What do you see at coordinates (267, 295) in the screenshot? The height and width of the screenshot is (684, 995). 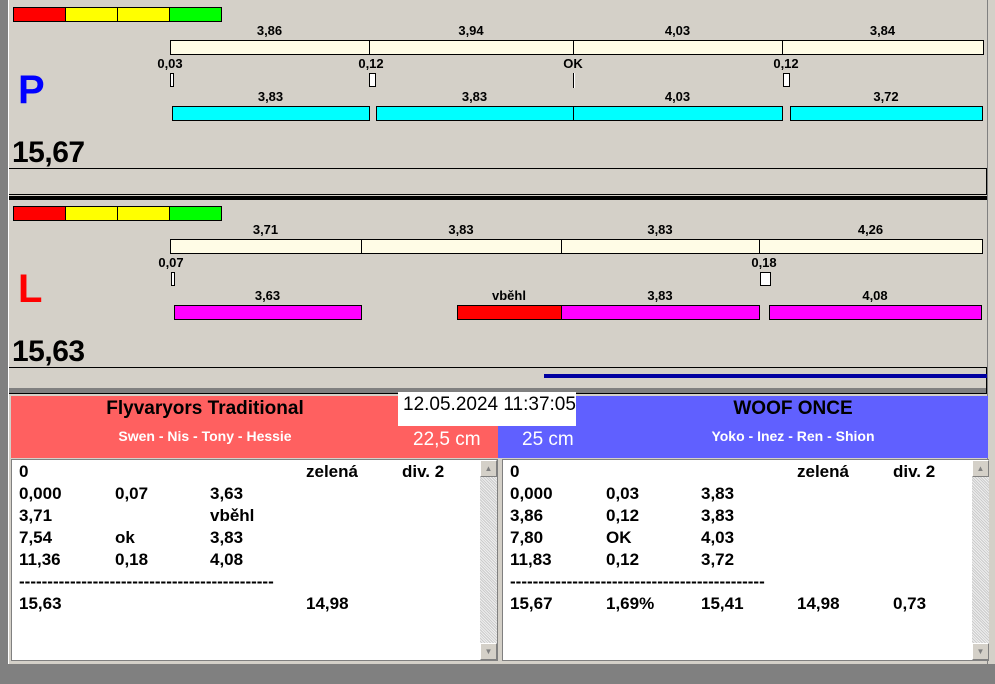 I see `time-label: 3,63` at bounding box center [267, 295].